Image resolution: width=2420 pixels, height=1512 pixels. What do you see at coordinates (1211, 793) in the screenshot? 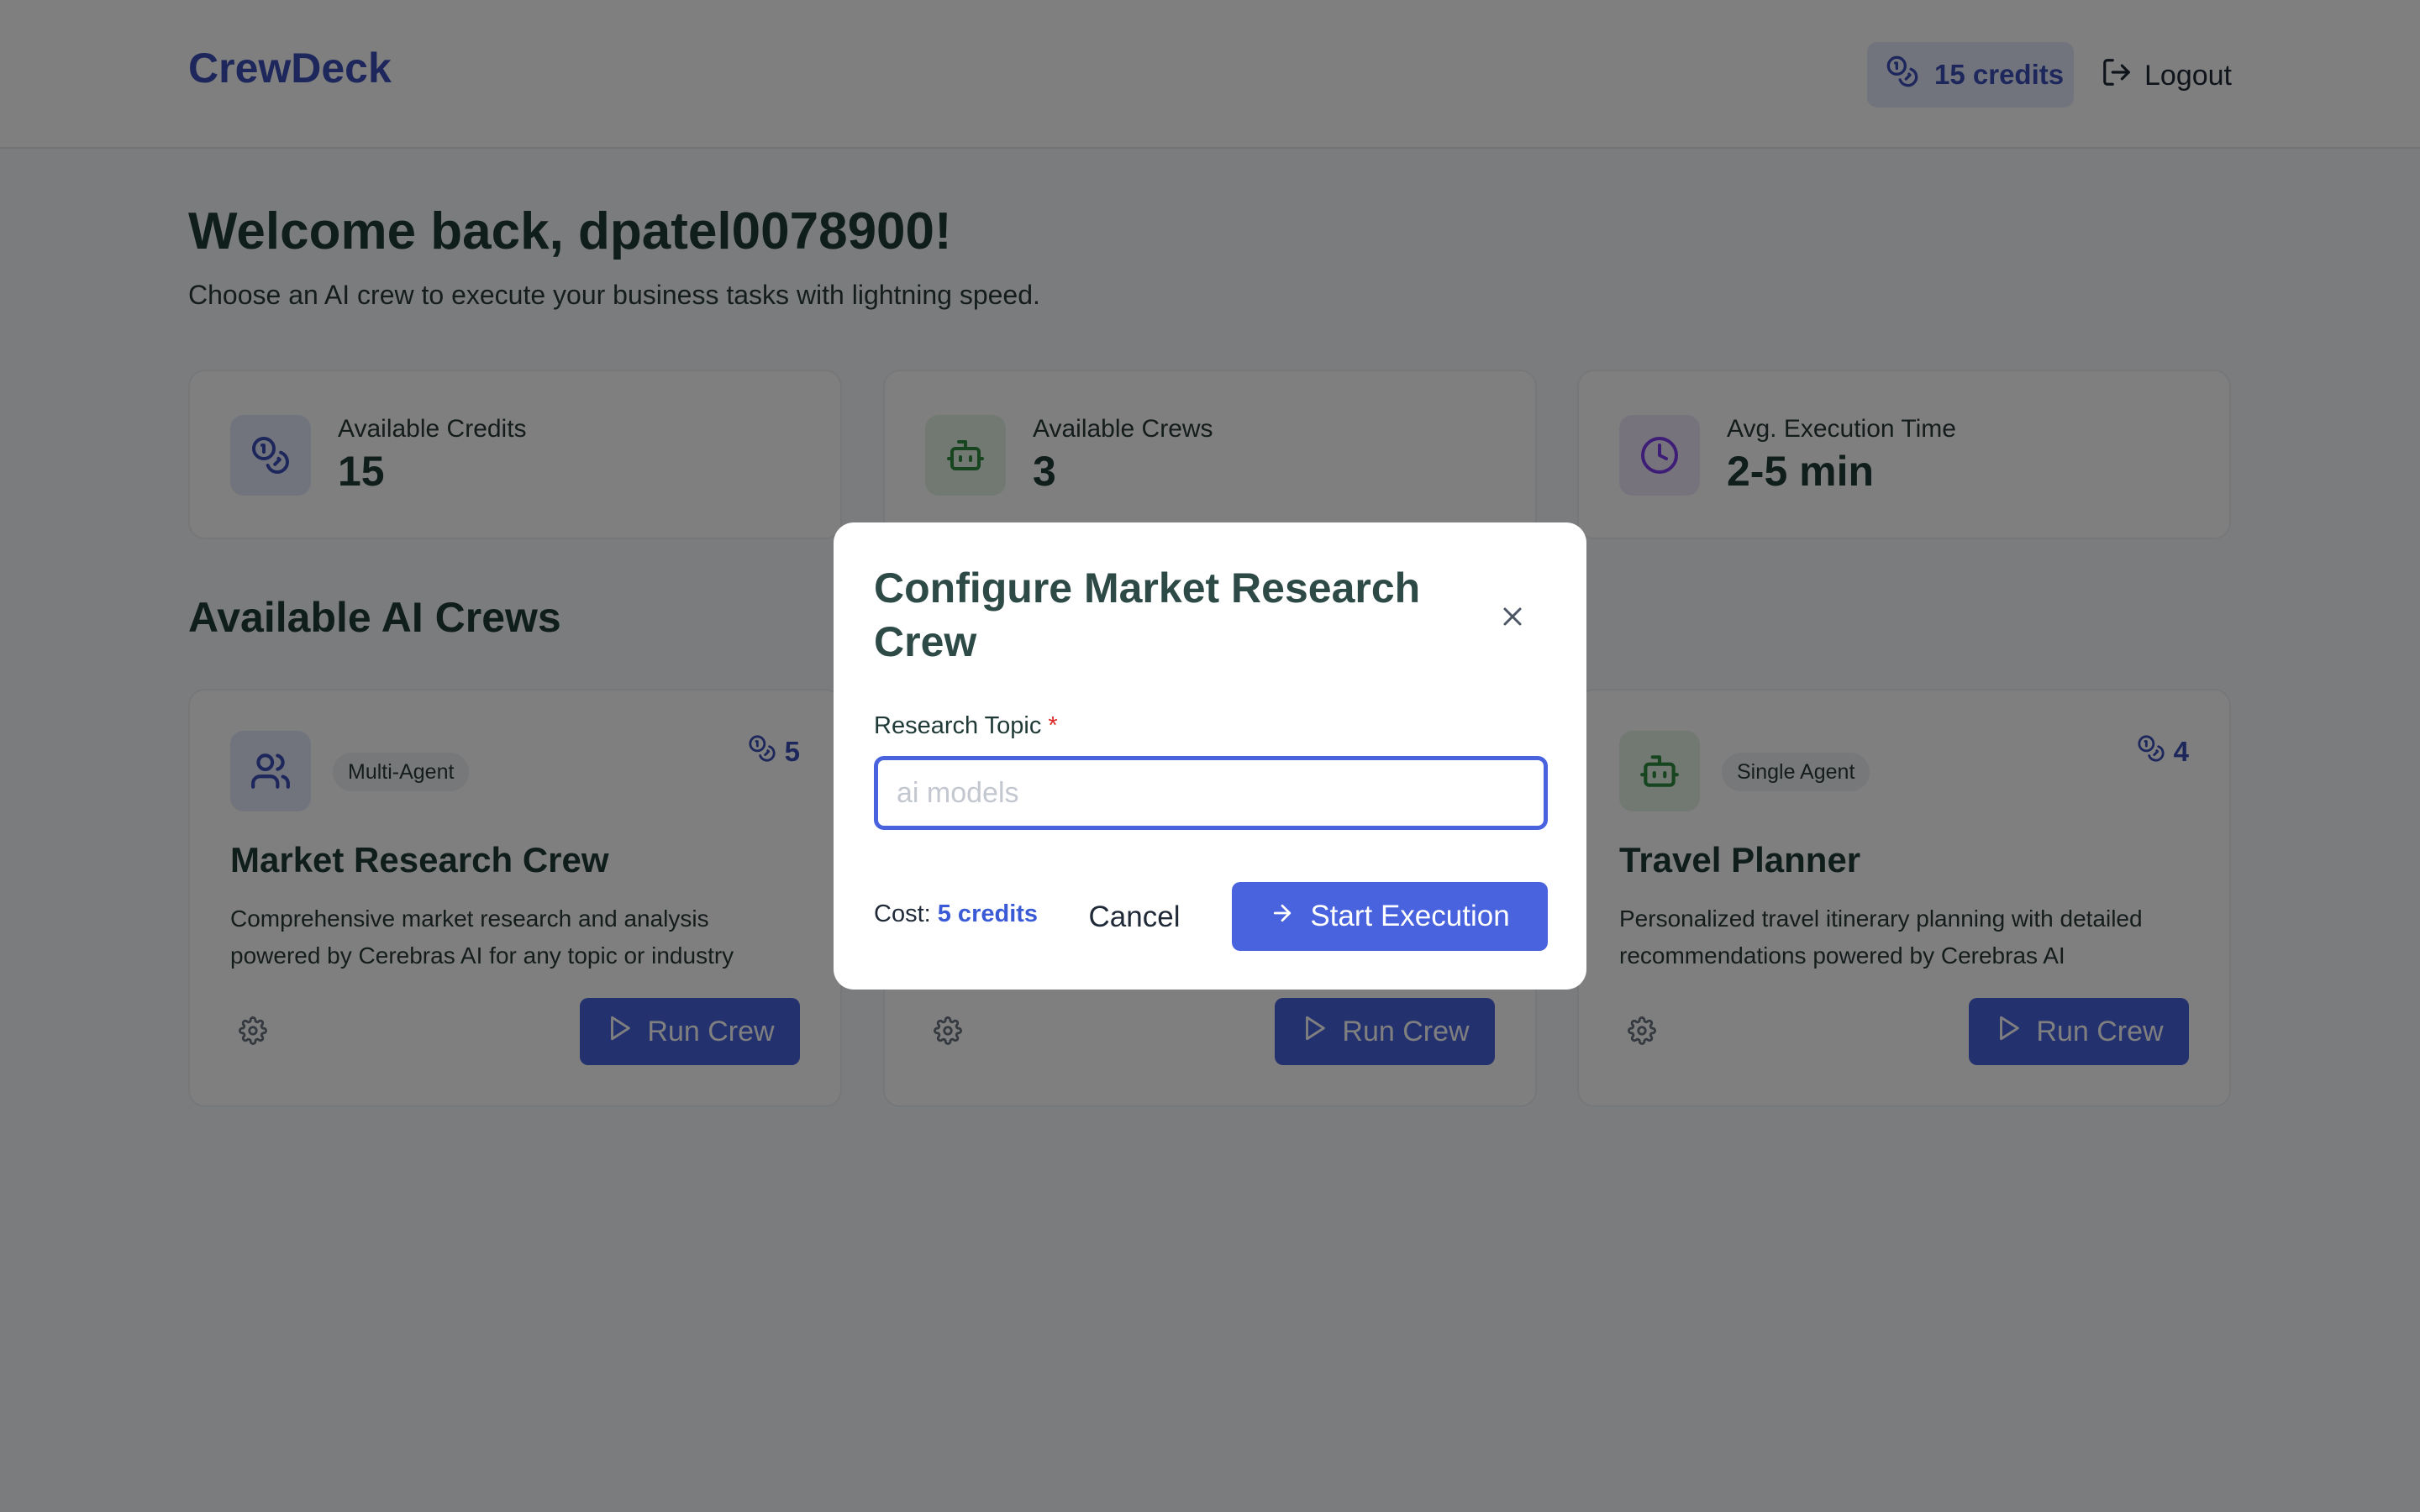
I see `research-topic-input` at bounding box center [1211, 793].